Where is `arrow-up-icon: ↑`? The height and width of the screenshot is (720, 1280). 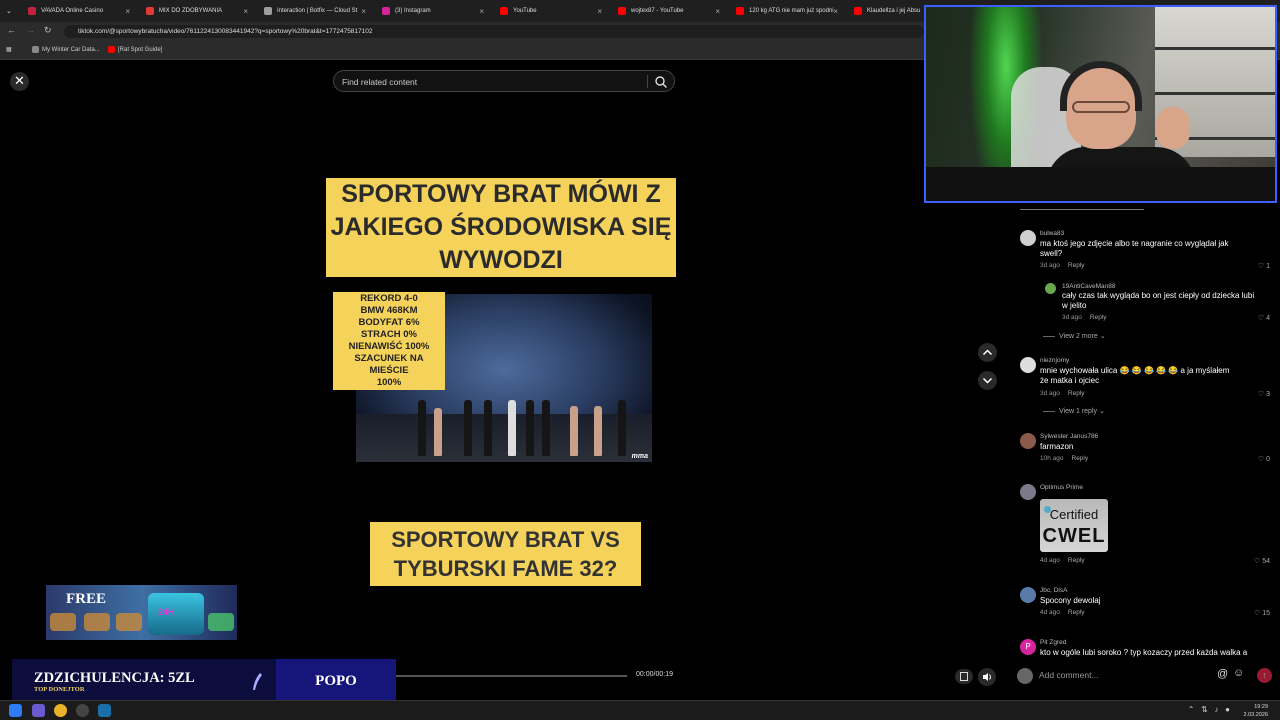 arrow-up-icon: ↑ is located at coordinates (1264, 675).